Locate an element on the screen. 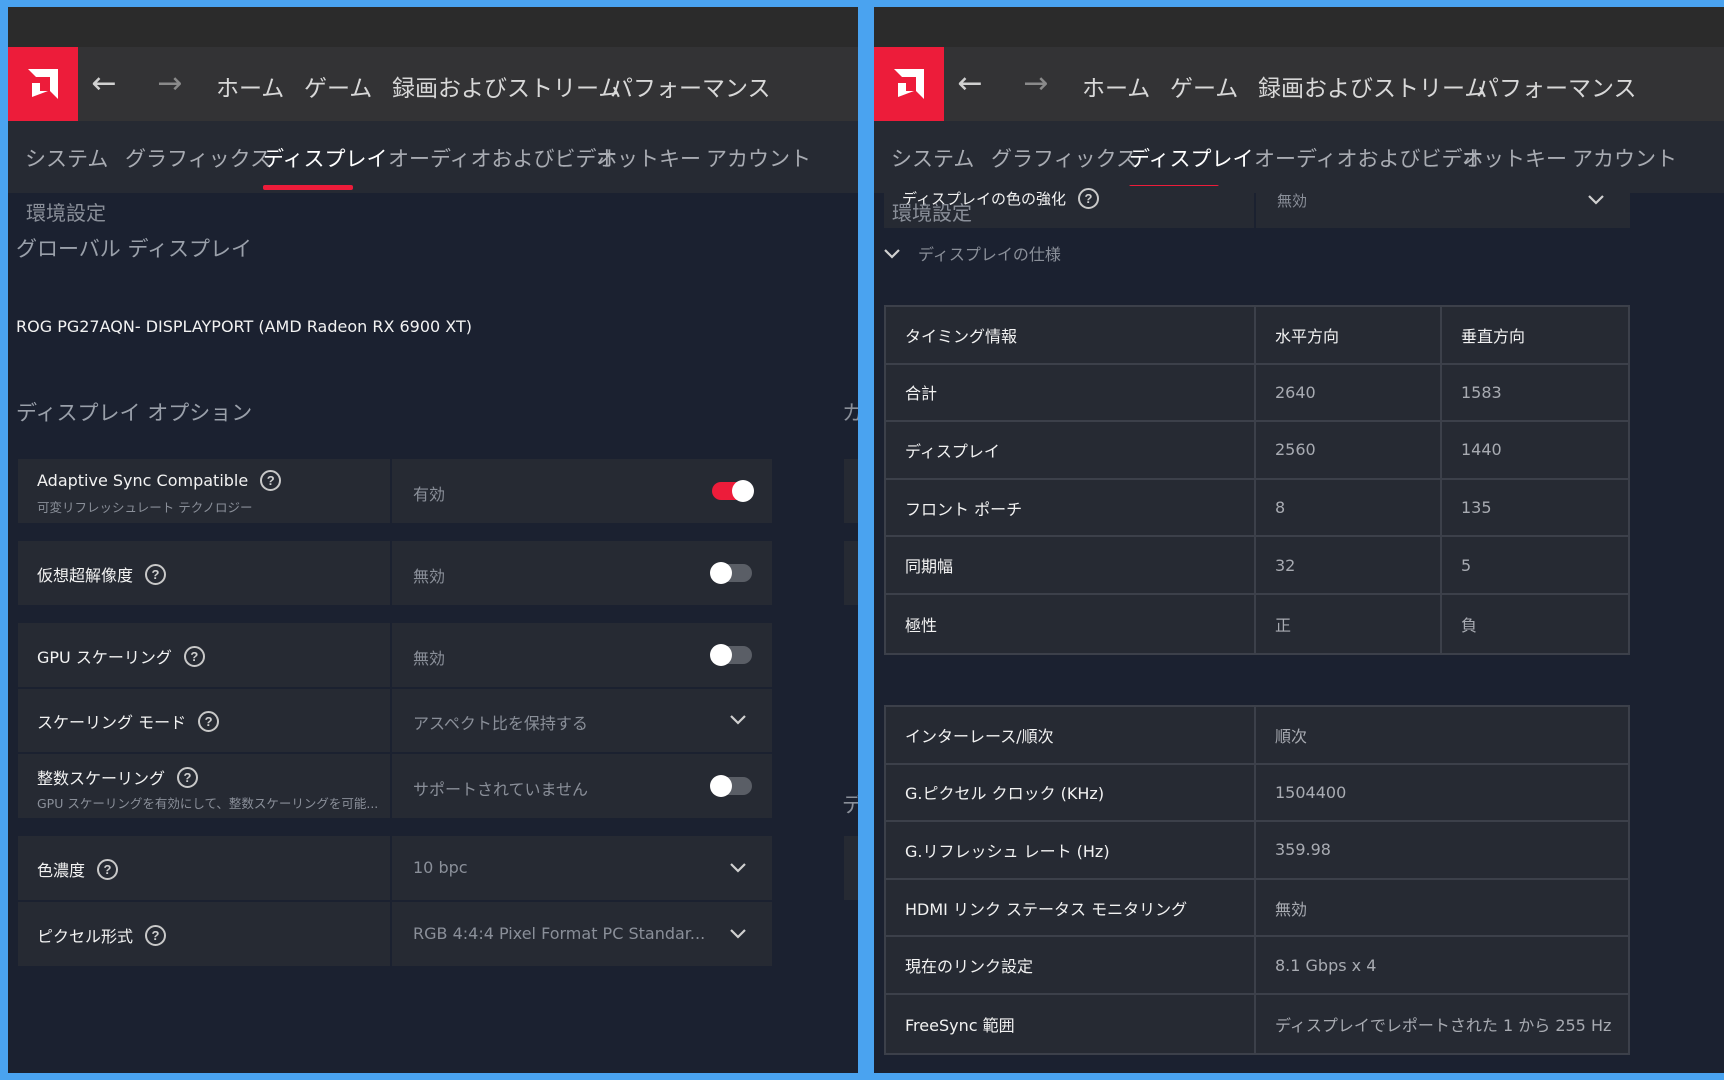 The image size is (1724, 1080). table-cell: G.リフレッシュ レート (Hz) is located at coordinates (1071, 851).